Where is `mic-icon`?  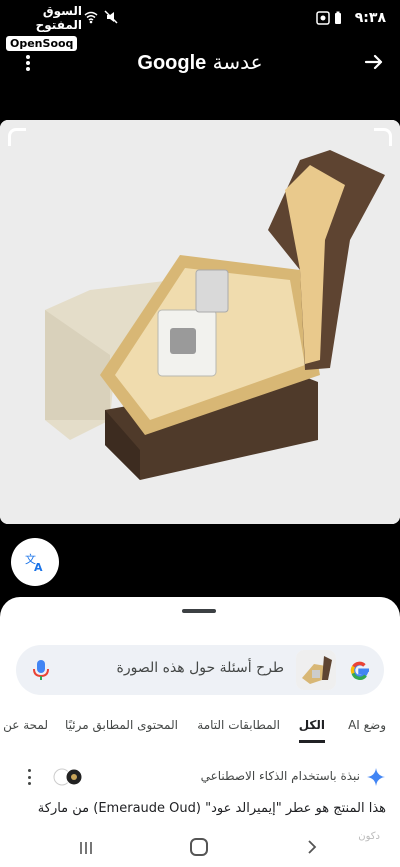 mic-icon is located at coordinates (41, 670).